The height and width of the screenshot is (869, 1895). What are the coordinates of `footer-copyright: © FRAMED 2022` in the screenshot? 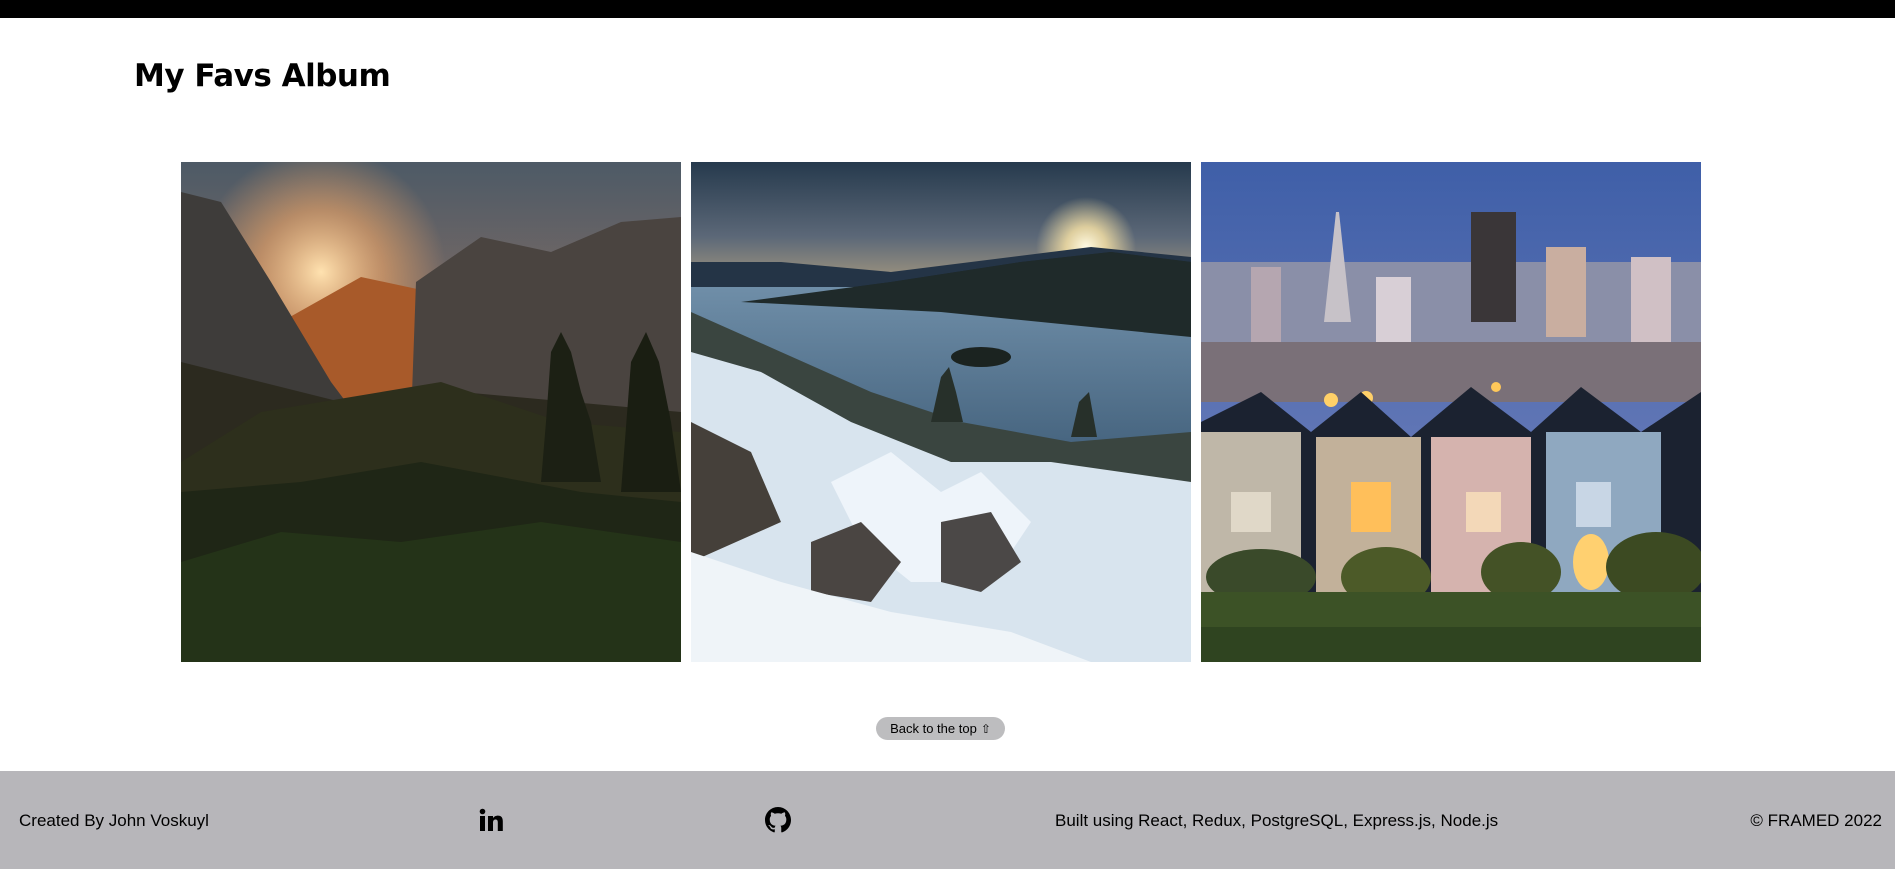 It's located at (1816, 820).